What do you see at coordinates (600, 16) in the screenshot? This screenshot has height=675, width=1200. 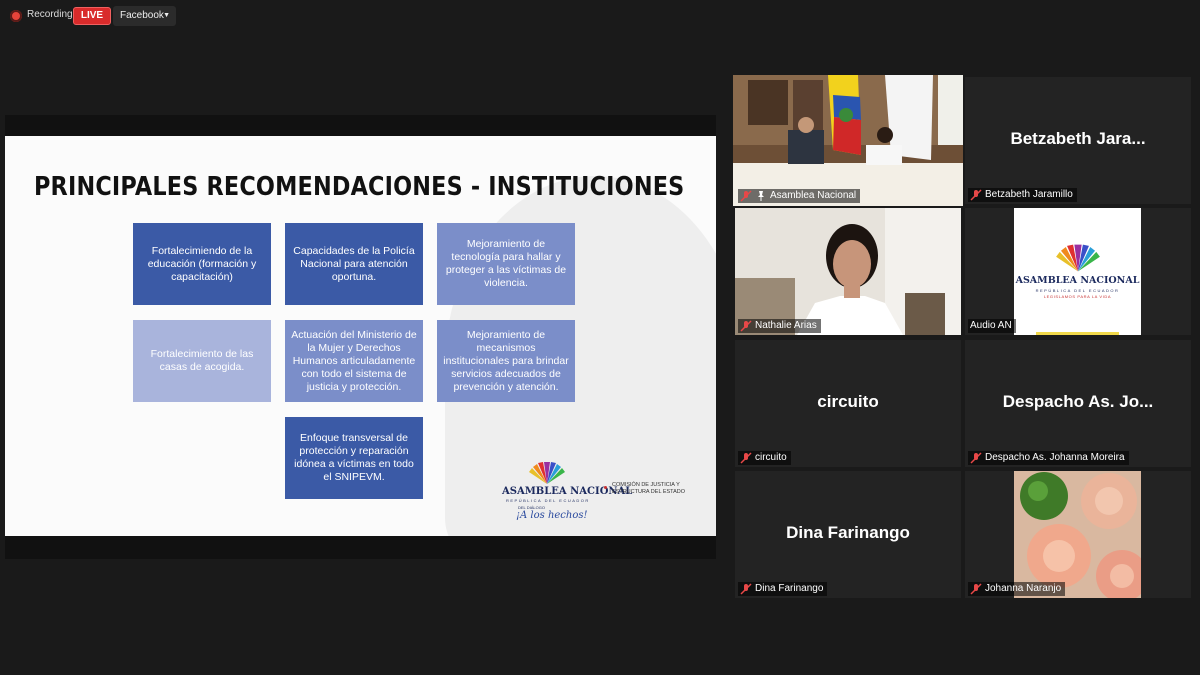 I see `recording-toolbar: Recording LIVE Facebook ▼` at bounding box center [600, 16].